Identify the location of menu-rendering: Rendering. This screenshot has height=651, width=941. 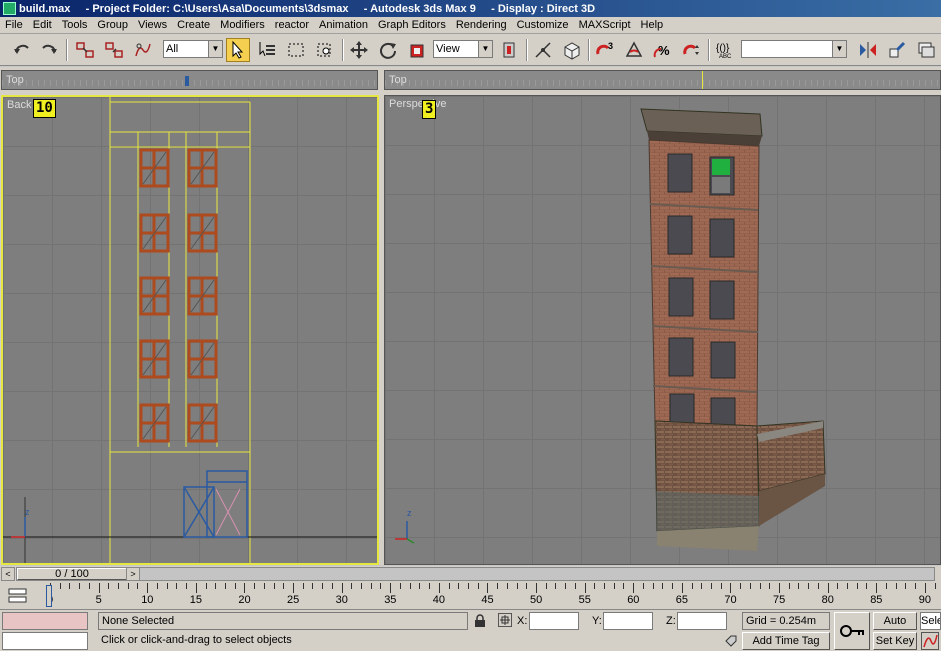
(481, 25).